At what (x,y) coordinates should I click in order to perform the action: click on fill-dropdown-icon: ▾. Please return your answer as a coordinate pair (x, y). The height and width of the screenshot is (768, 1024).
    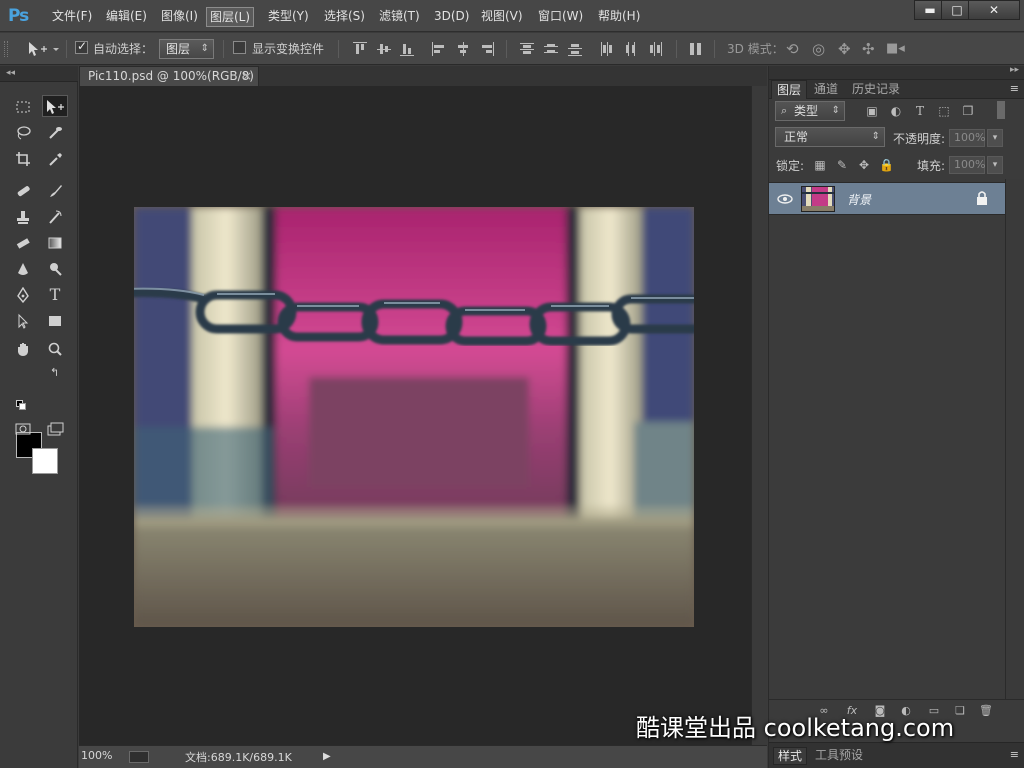
    Looking at the image, I should click on (995, 165).